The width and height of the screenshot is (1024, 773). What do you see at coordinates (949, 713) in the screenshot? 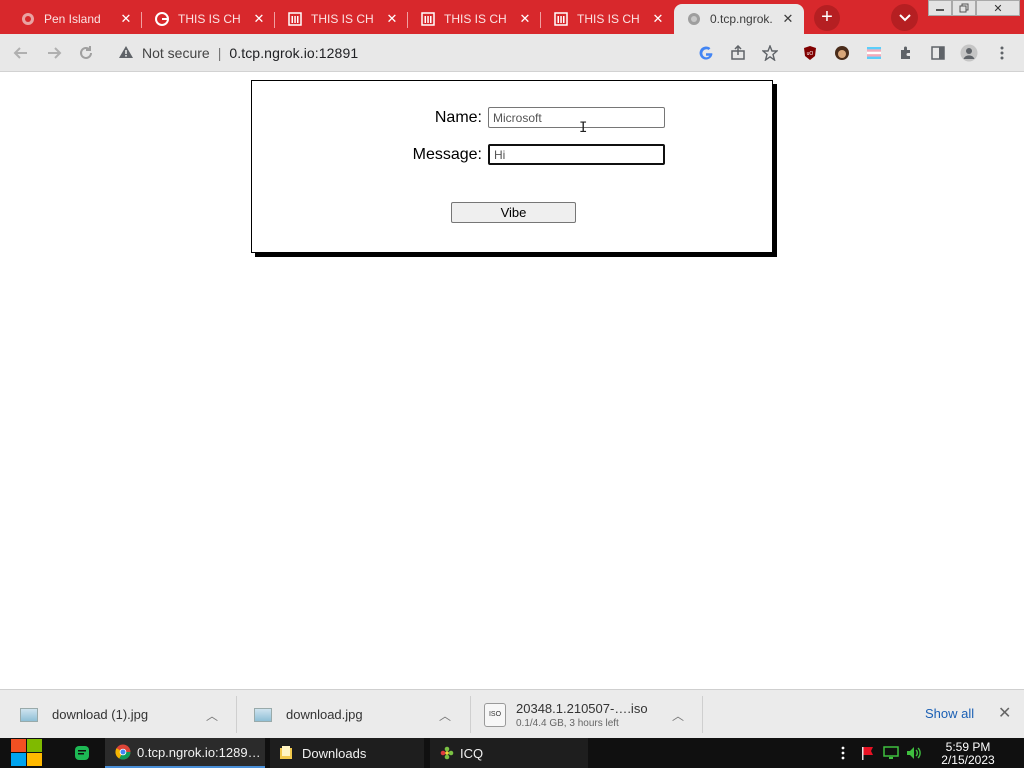
I see `show-all-link: Show all` at bounding box center [949, 713].